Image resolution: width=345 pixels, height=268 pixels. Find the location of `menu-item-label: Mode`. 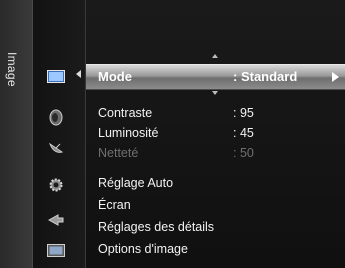

menu-item-label: Mode is located at coordinates (115, 76).